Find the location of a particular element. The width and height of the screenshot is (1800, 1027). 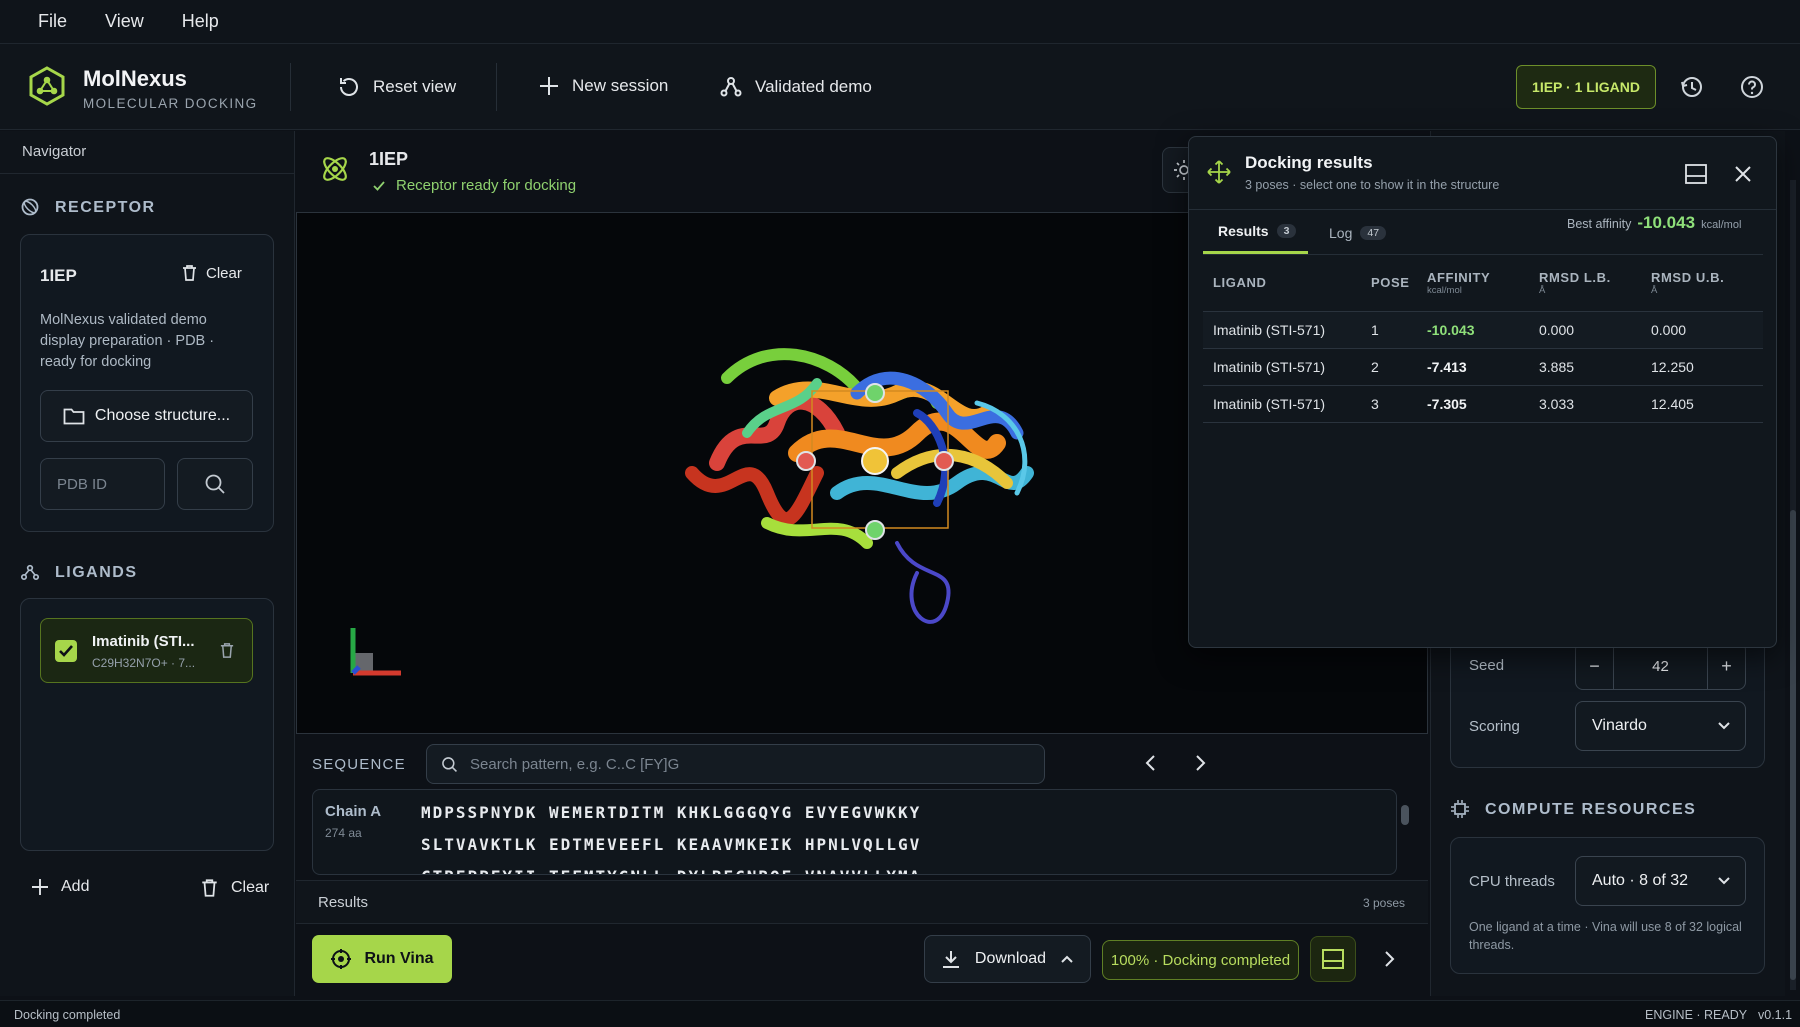

docking-progress-pill: 100% · Docking completed is located at coordinates (1200, 960).